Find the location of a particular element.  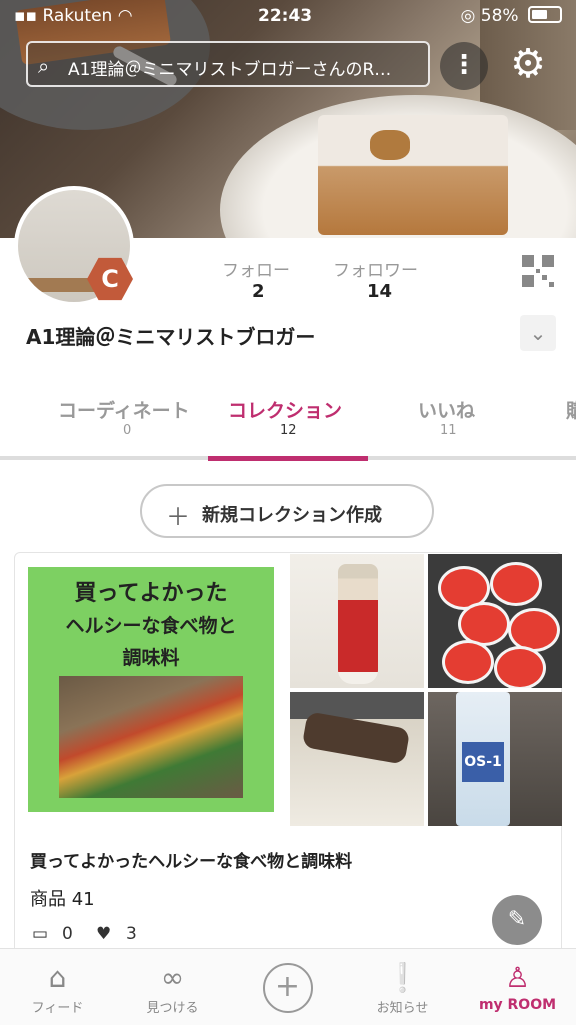

add-circle-icon: + is located at coordinates (287, 988).